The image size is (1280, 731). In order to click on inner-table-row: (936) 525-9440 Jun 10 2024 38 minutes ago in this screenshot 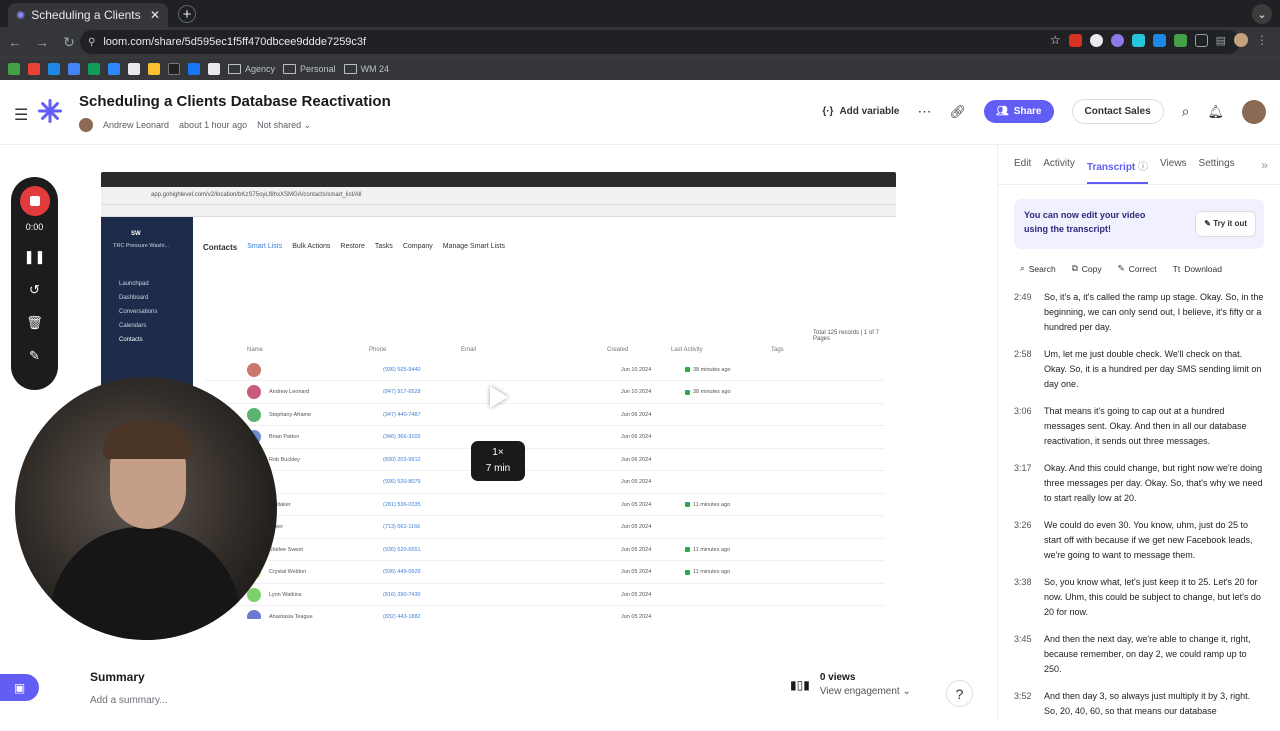, I will do `click(545, 370)`.